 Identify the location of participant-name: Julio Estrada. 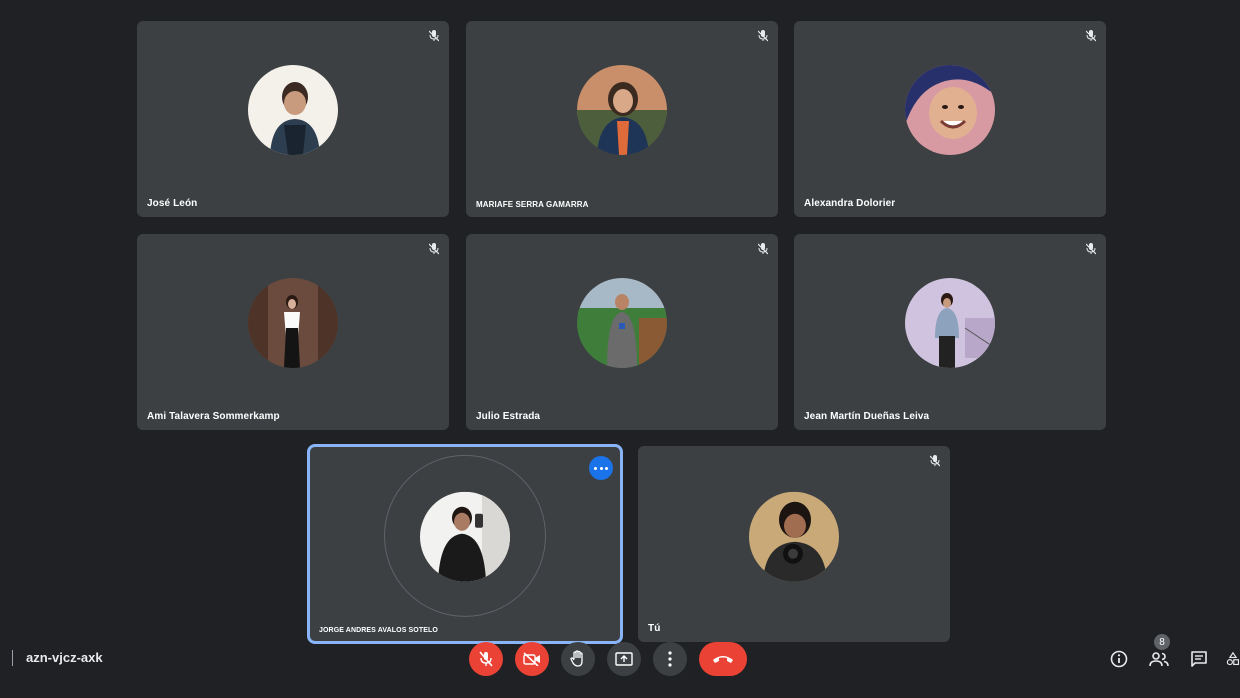
(508, 416).